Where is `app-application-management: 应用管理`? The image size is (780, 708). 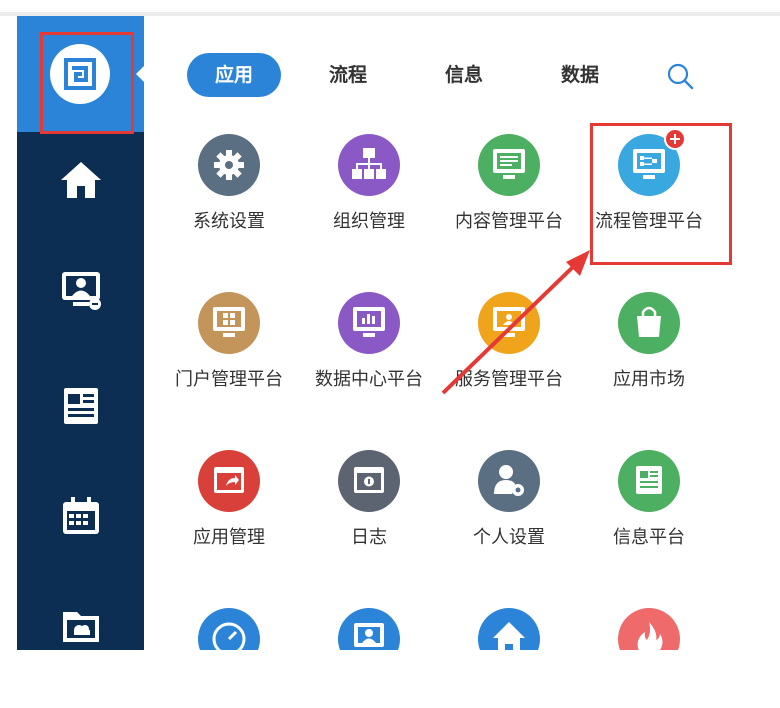 app-application-management: 应用管理 is located at coordinates (229, 500).